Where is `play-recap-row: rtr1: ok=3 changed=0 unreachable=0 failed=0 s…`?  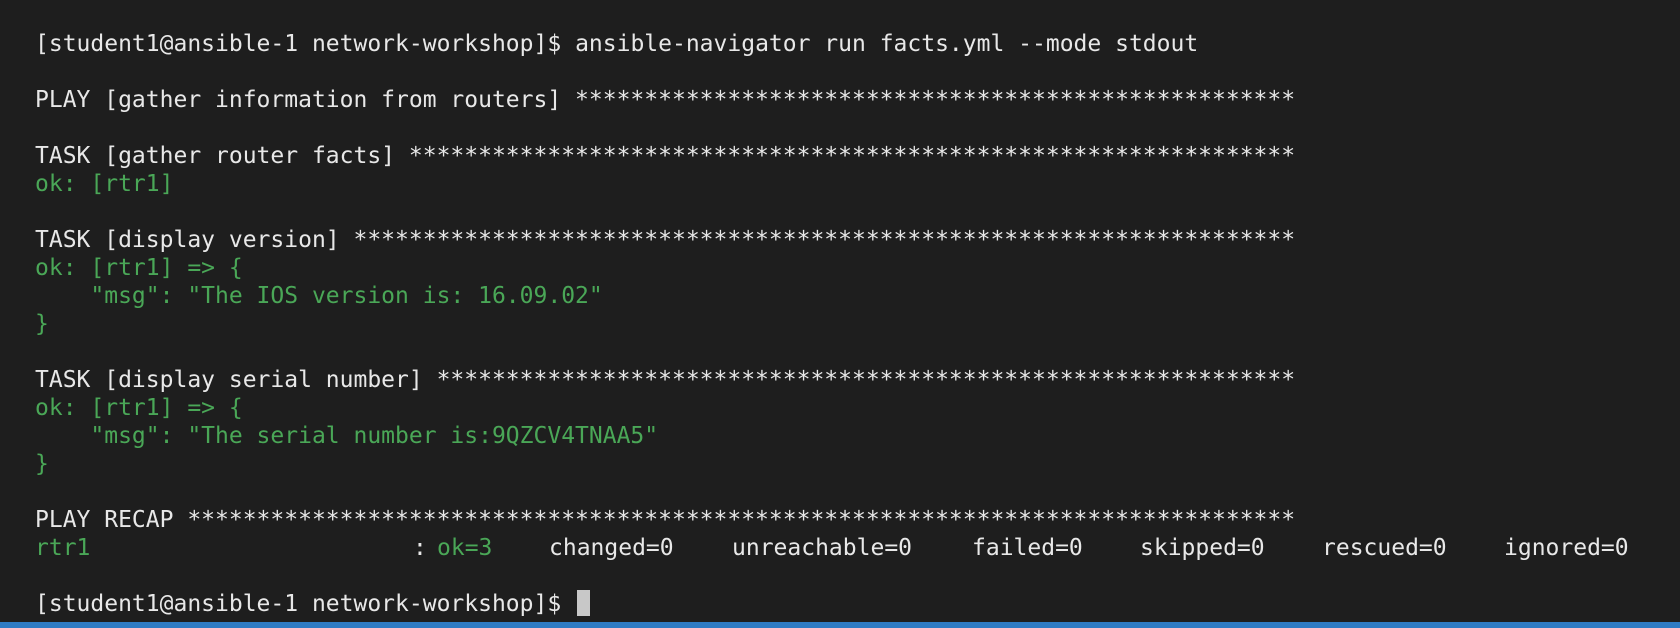
play-recap-row: rtr1: ok=3 changed=0 unreachable=0 failed=0 s… is located at coordinates (857, 548).